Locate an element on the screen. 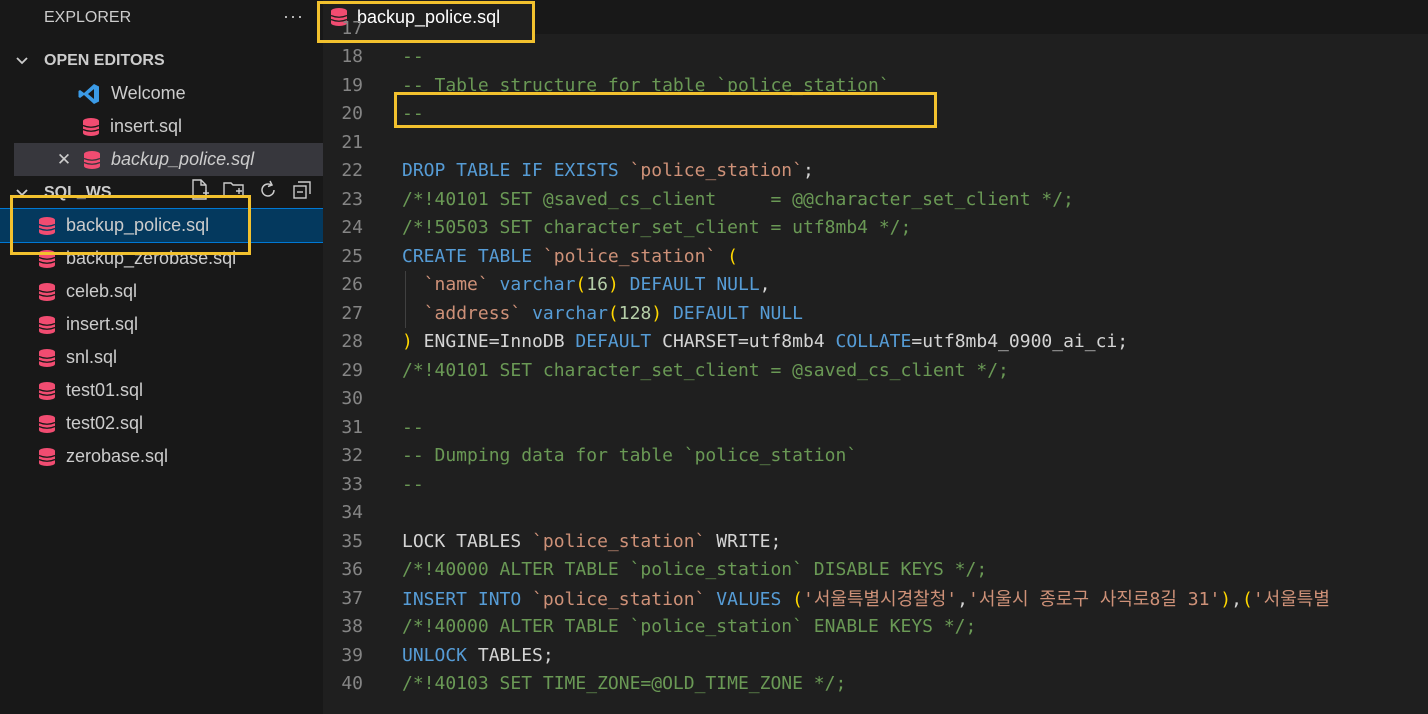 This screenshot has width=1428, height=714. code-token: DEFAULT is located at coordinates (613, 342).